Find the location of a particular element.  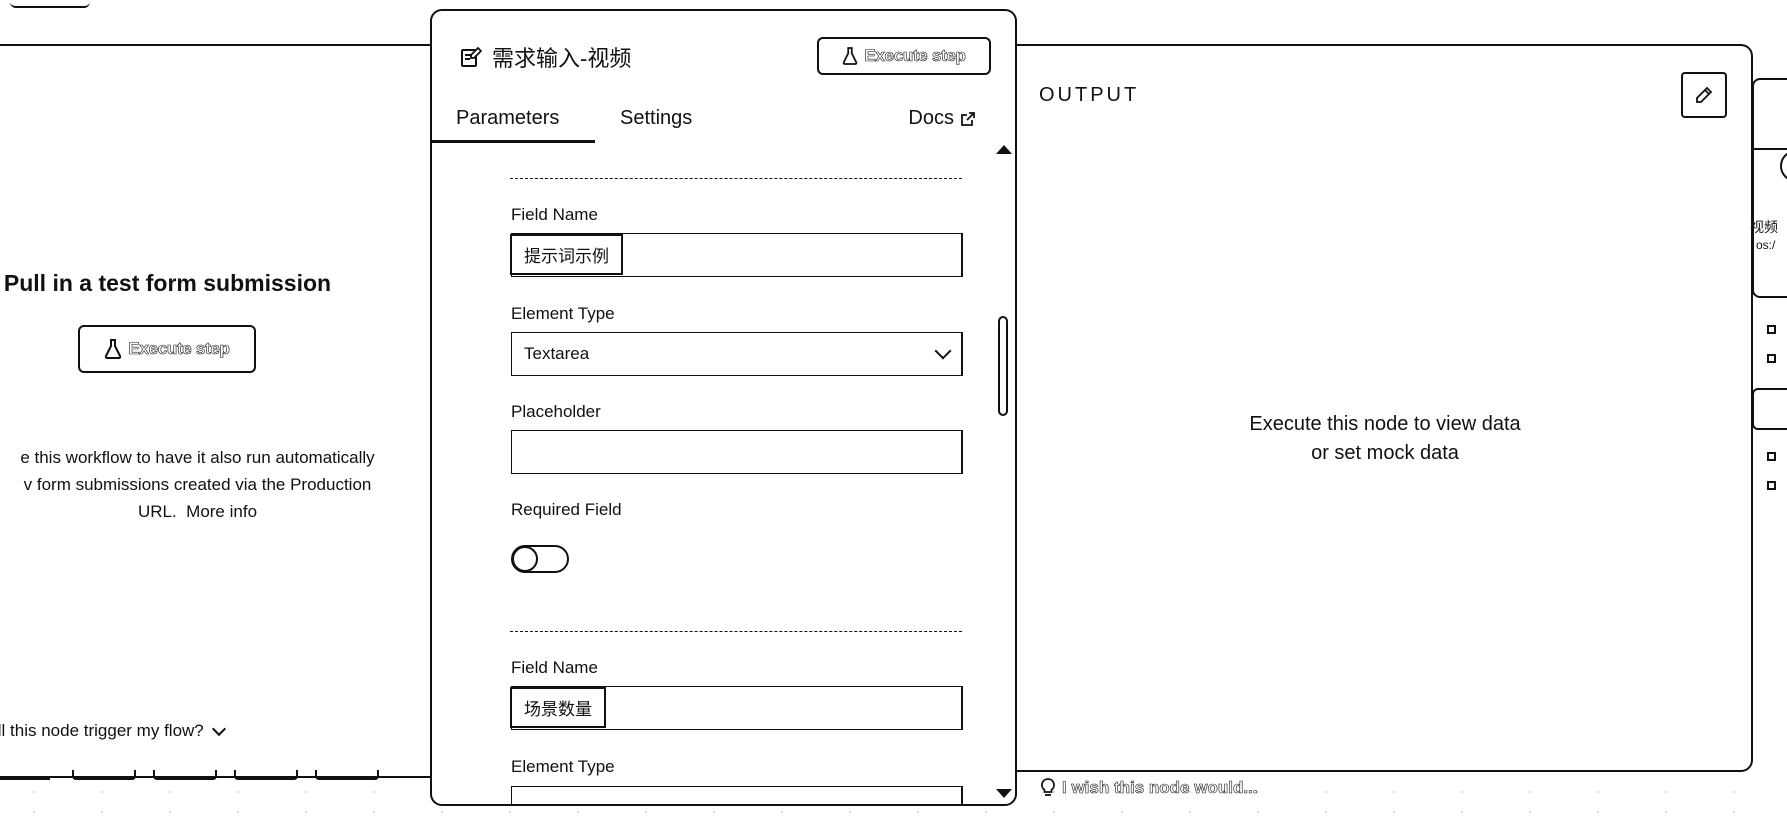

element-type-value: Textarea is located at coordinates (557, 353).